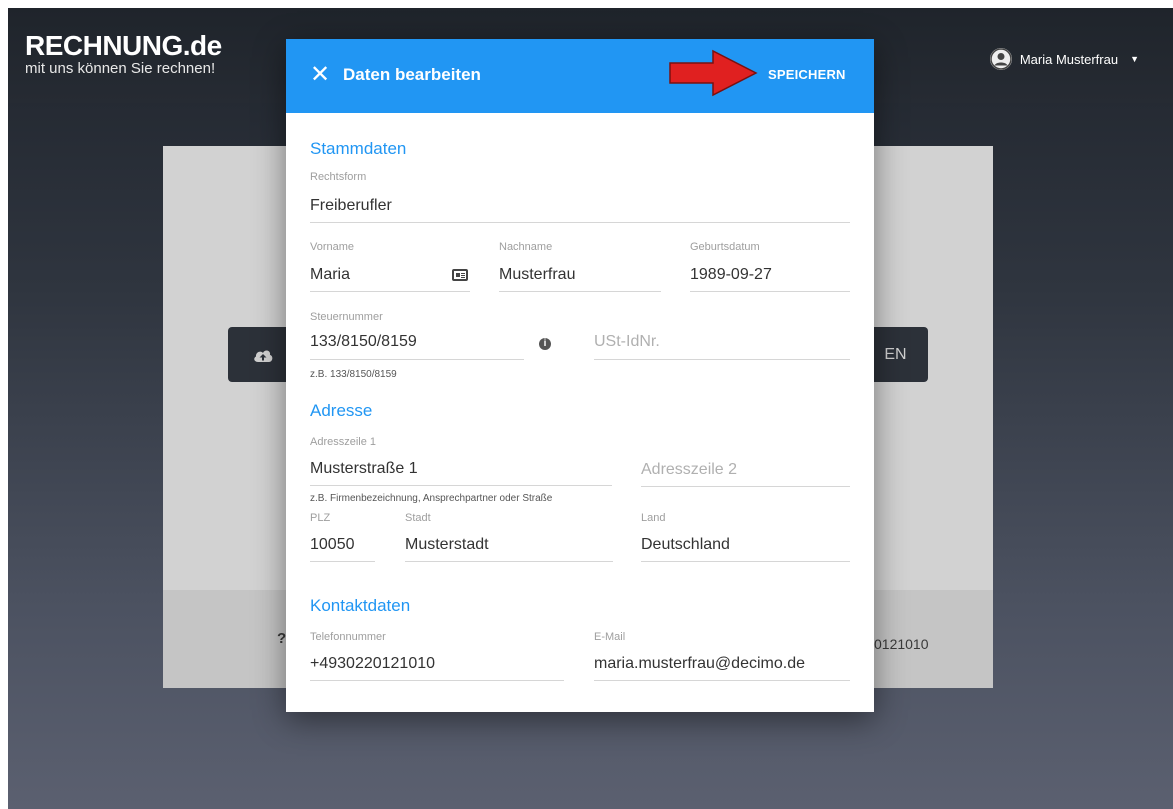 This screenshot has width=1173, height=809. Describe the element at coordinates (461, 461) in the screenshot. I see `adresszeile1-field: Adresszeile 1 Musterstraße 1` at that location.